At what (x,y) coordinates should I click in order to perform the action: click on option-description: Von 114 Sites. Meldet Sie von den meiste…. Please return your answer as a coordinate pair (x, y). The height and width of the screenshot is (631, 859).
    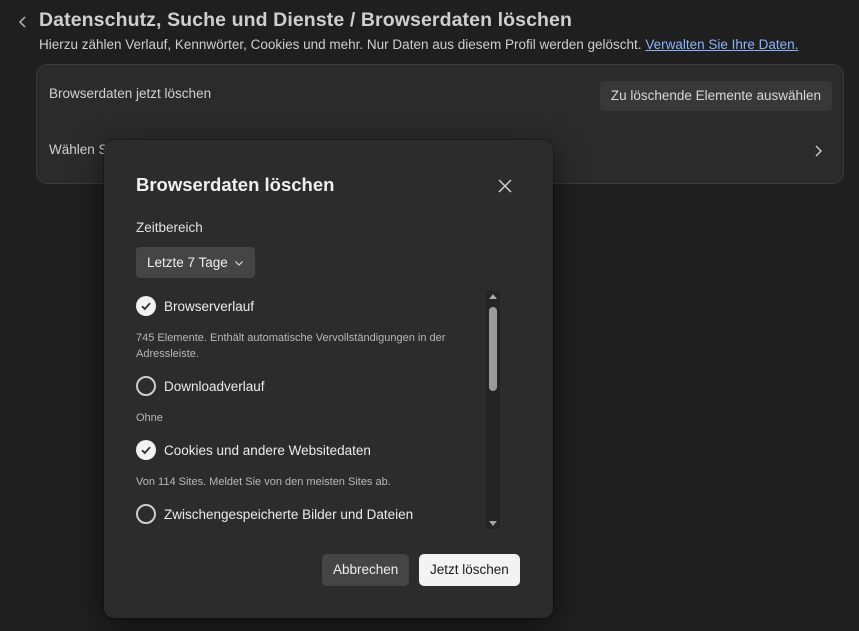
    Looking at the image, I should click on (263, 482).